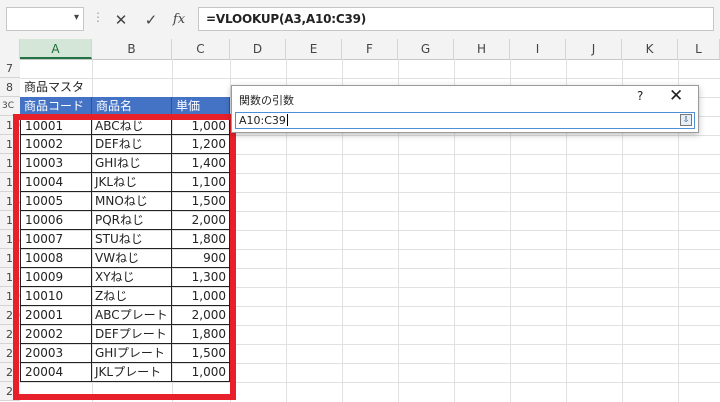 The image size is (720, 402). I want to click on name-box: ▾, so click(45, 19).